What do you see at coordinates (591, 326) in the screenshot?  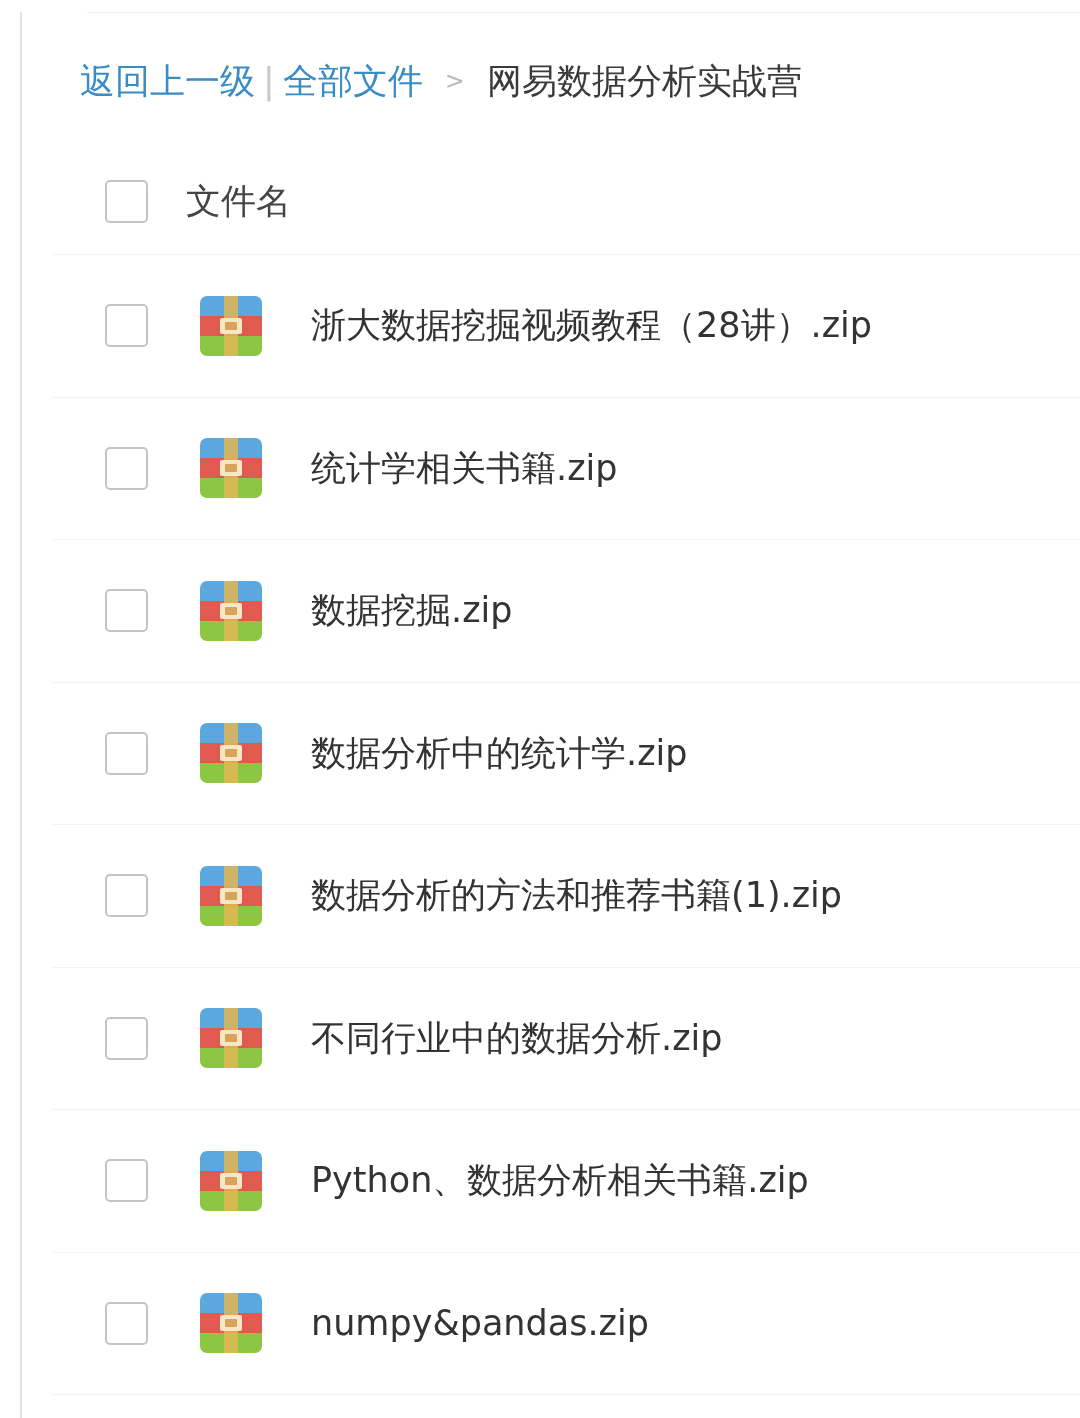 I see `file-name: 浙大数据挖掘视频教程（28讲）.zip` at bounding box center [591, 326].